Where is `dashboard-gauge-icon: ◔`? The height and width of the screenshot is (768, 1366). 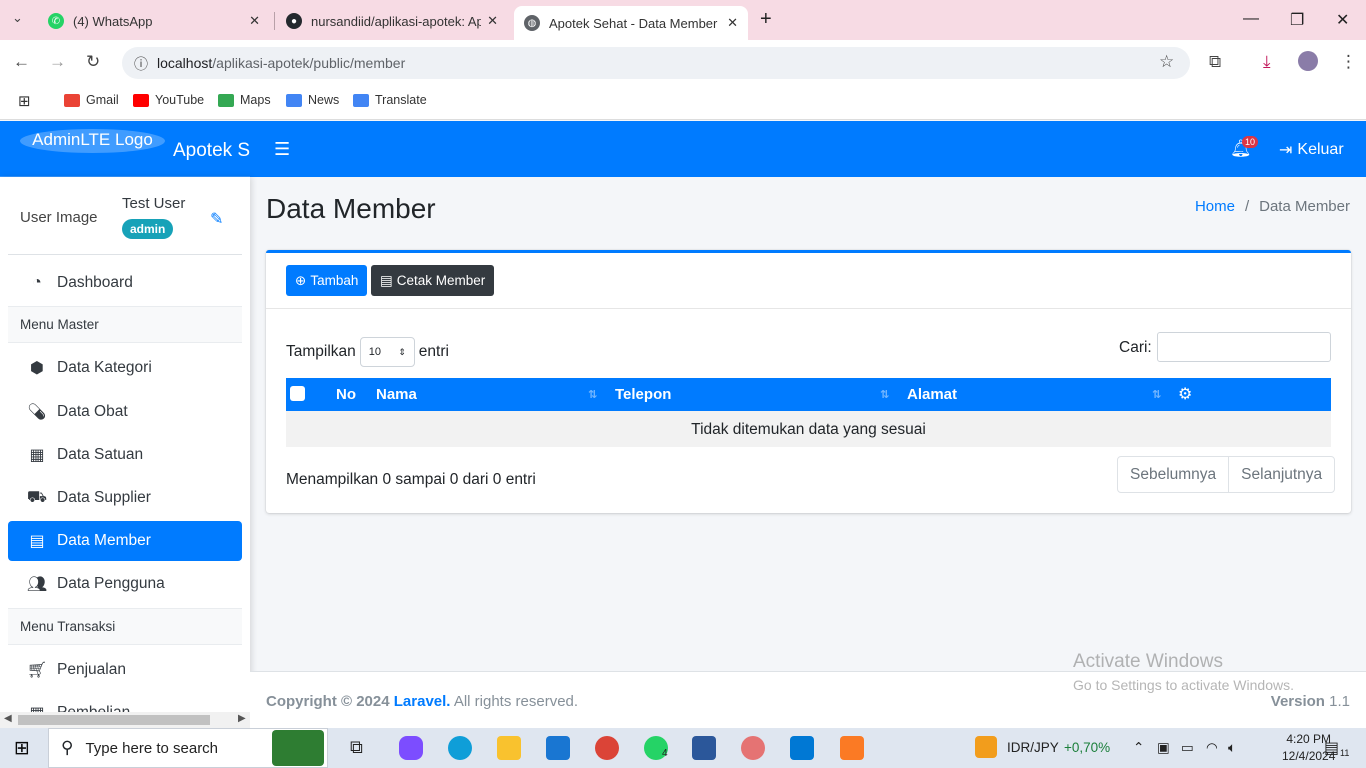 dashboard-gauge-icon: ◔ is located at coordinates (37, 282).